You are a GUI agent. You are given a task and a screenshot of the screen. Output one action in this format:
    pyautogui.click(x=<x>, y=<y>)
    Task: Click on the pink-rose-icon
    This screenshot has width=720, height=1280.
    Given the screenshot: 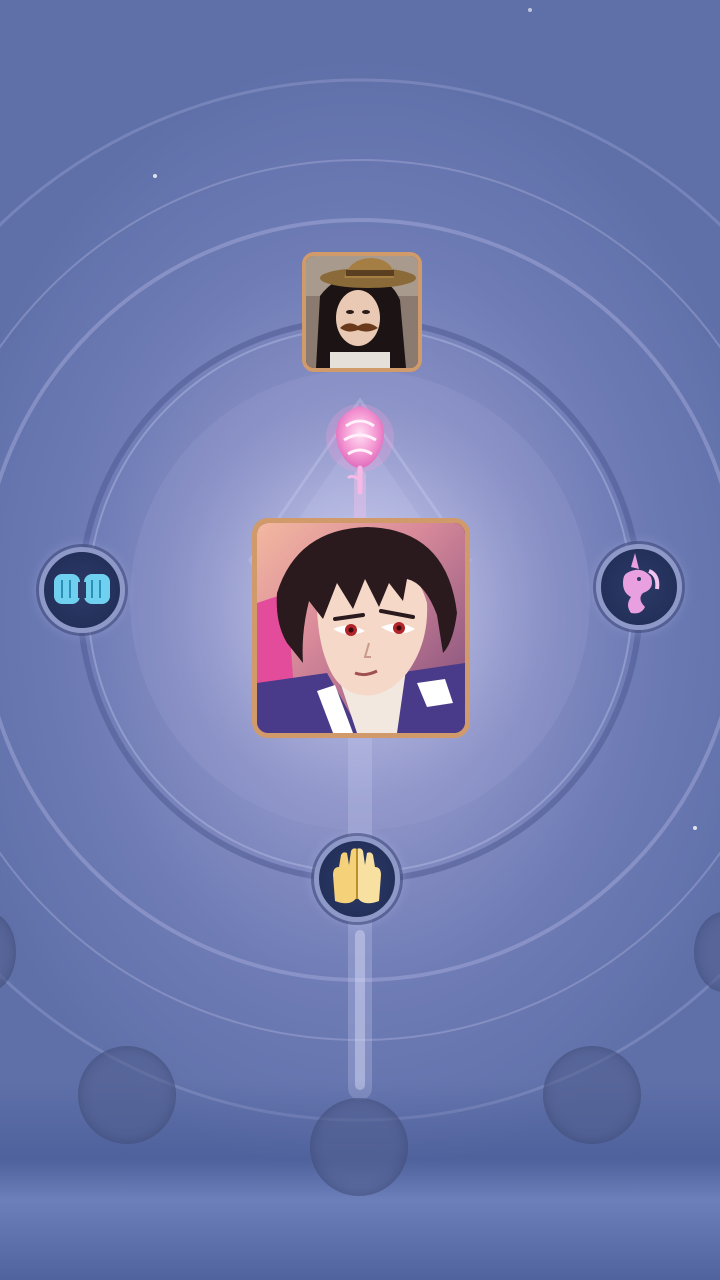 What is the action you would take?
    pyautogui.click(x=360, y=450)
    